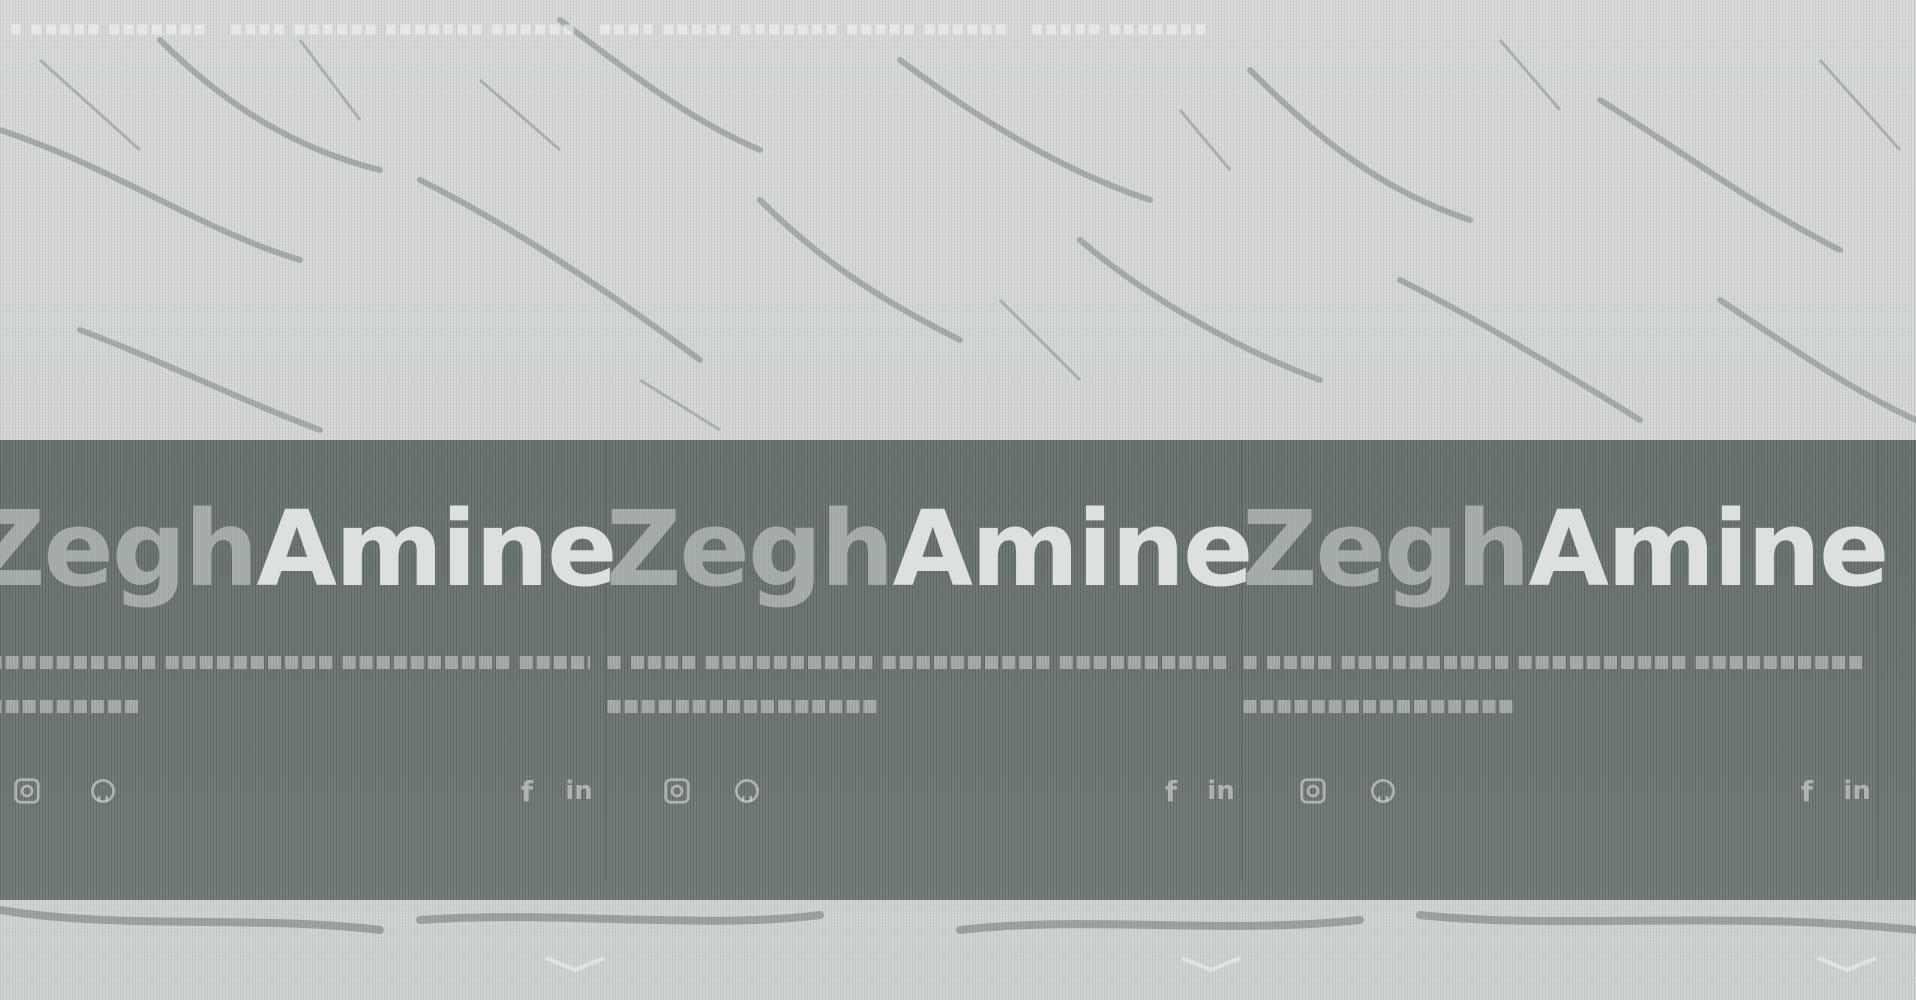 This screenshot has height=1000, width=1916. I want to click on nav-text-faint: ■■■■ ■■■■■ ■■■■■■■ ■■■■■ ■■■■■■, so click(804, 29).